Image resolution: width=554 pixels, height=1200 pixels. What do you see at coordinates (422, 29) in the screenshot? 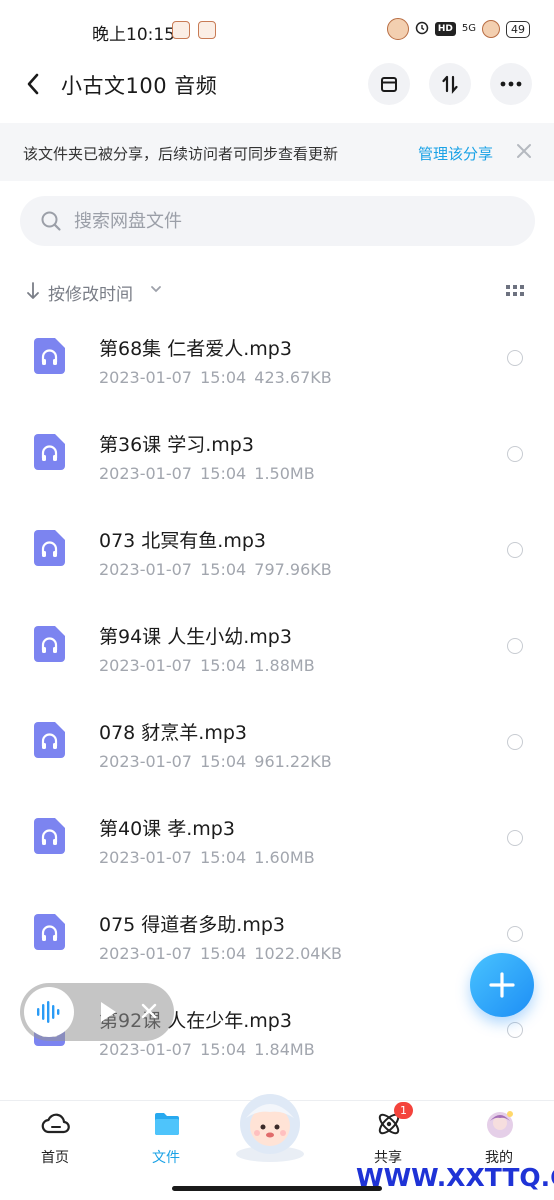
I see `alarm-icon` at bounding box center [422, 29].